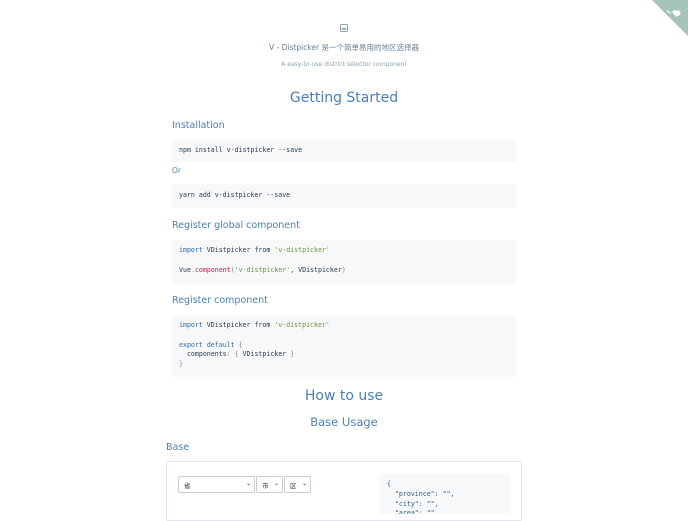 The height and width of the screenshot is (521, 688). What do you see at coordinates (176, 170) in the screenshot?
I see `text-or: Or` at bounding box center [176, 170].